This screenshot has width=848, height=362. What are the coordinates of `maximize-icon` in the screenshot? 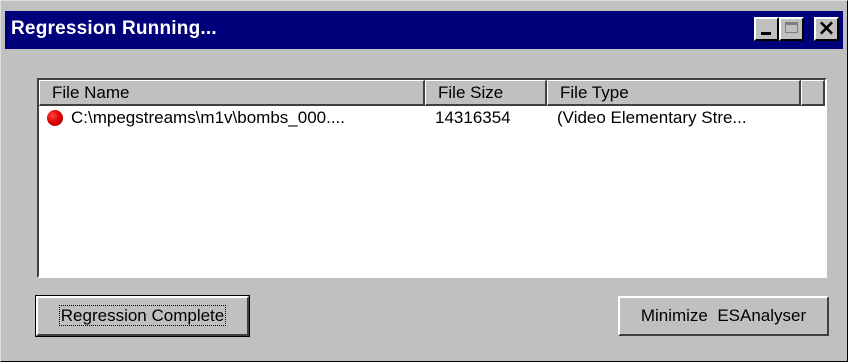 It's located at (791, 27).